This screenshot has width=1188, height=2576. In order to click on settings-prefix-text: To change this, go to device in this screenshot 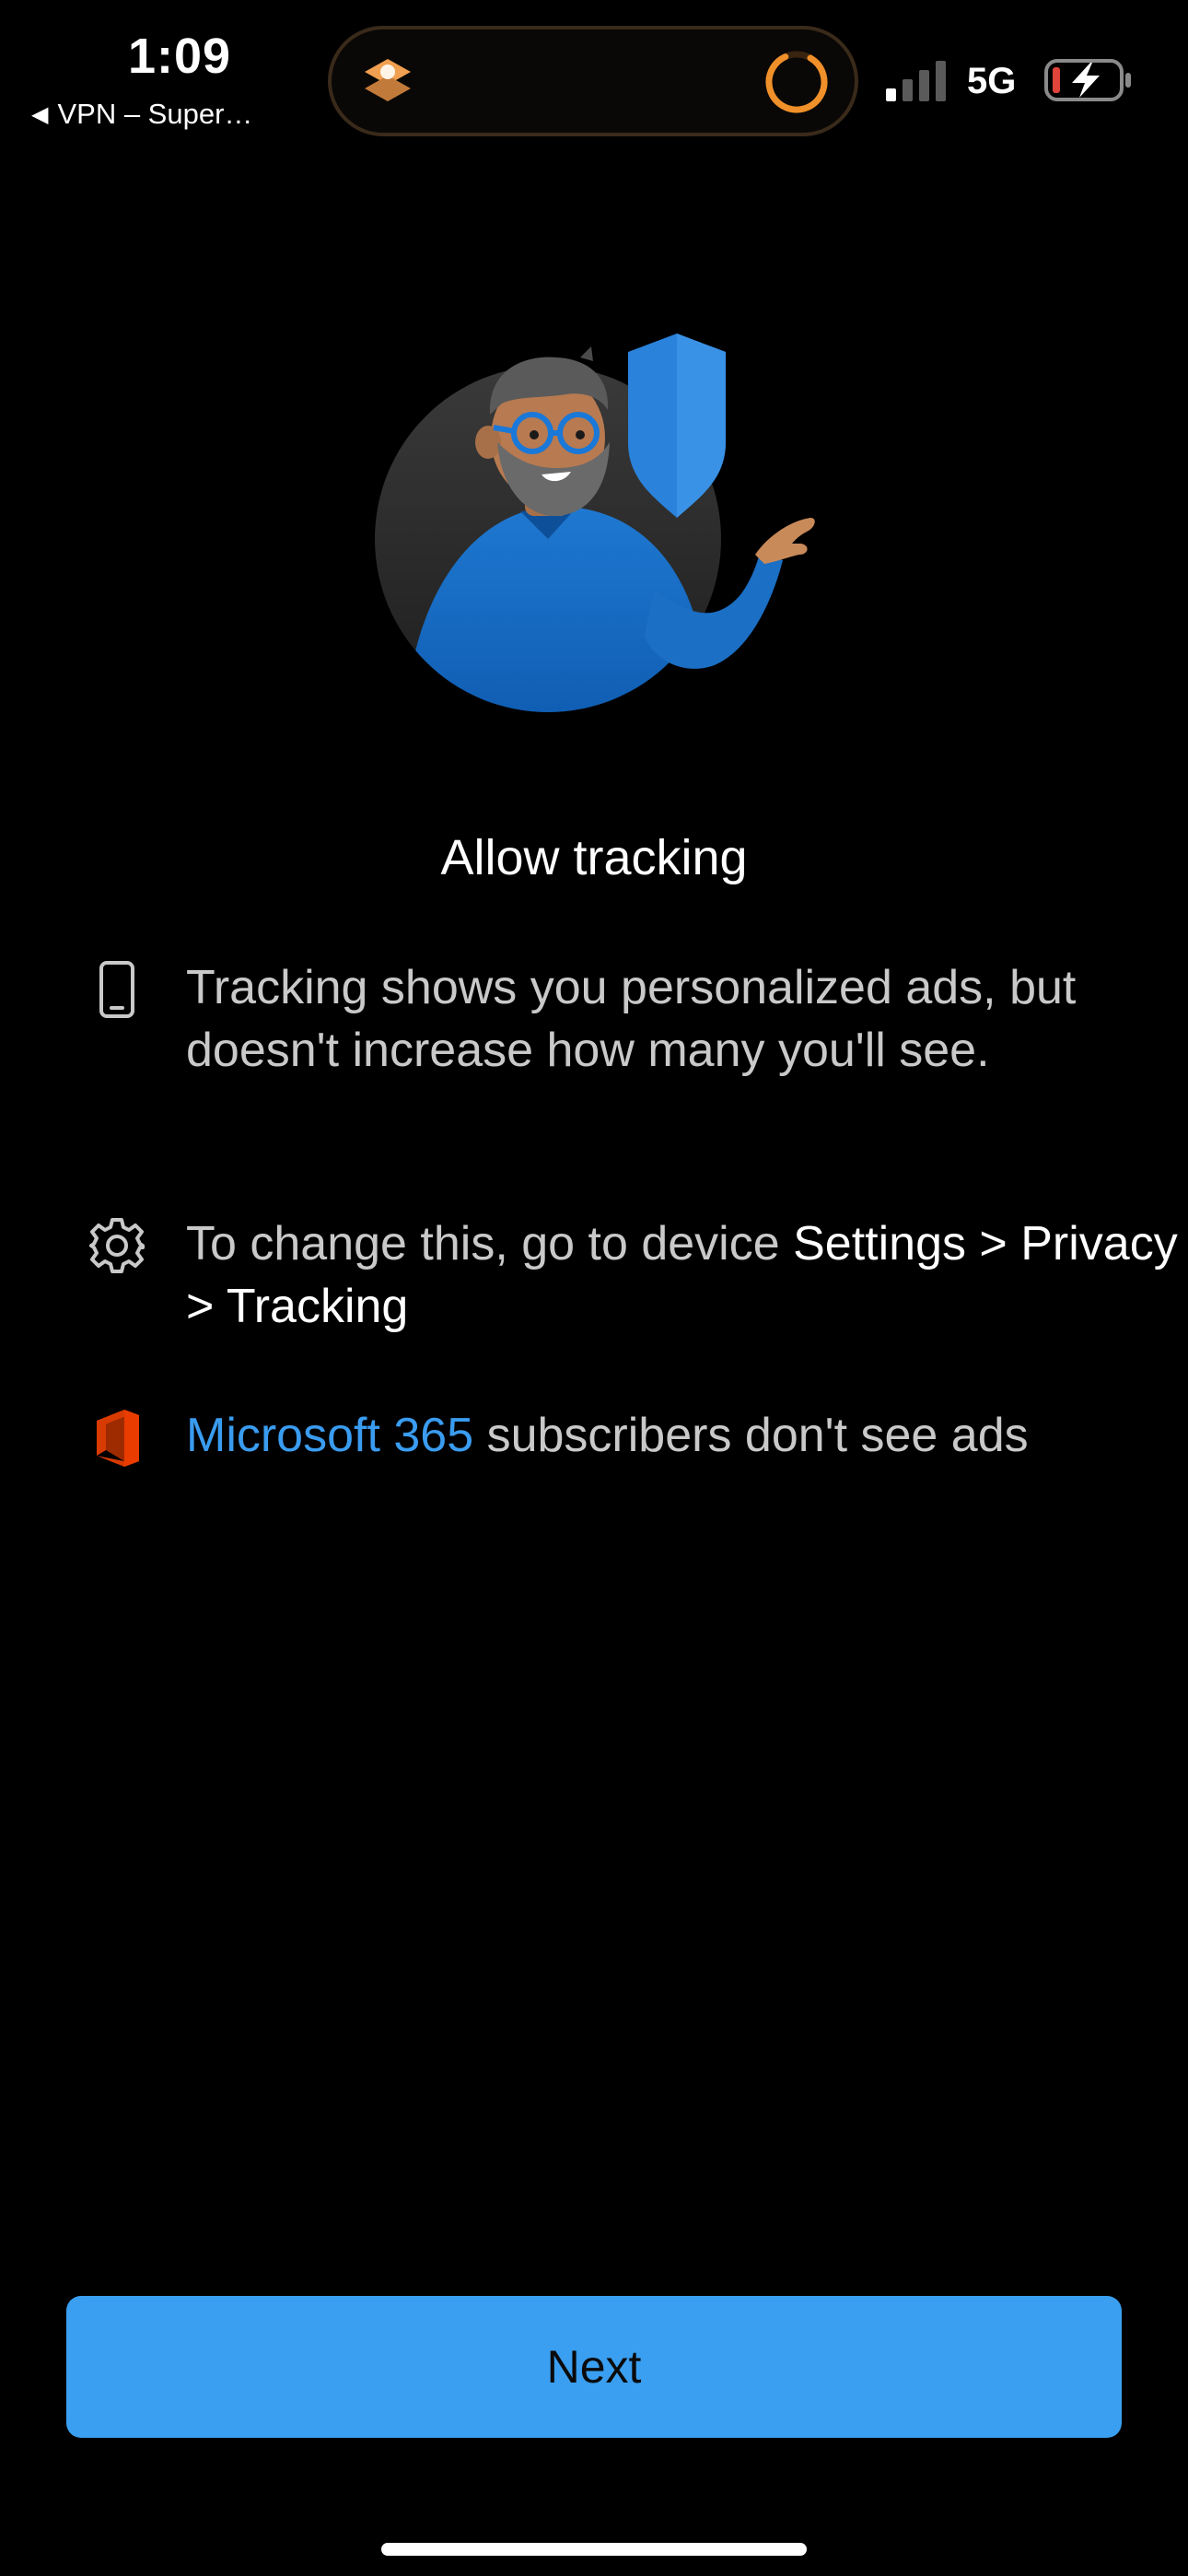, I will do `click(490, 1243)`.